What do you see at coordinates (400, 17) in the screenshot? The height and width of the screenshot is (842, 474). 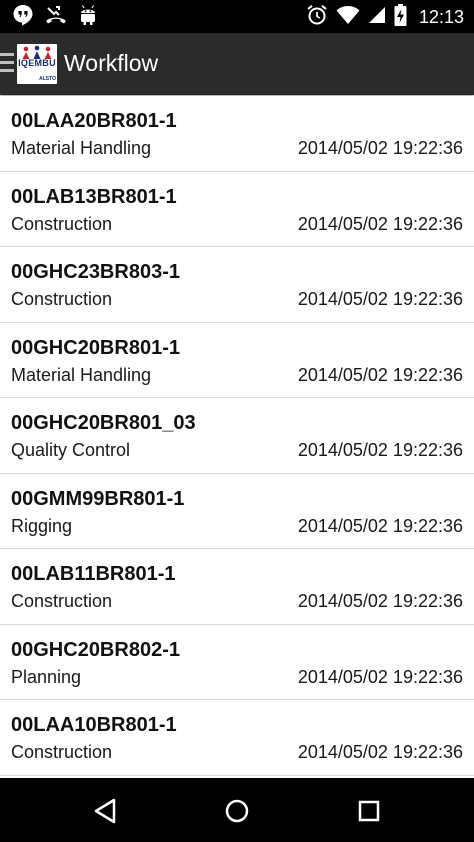 I see `battery-charging-icon` at bounding box center [400, 17].